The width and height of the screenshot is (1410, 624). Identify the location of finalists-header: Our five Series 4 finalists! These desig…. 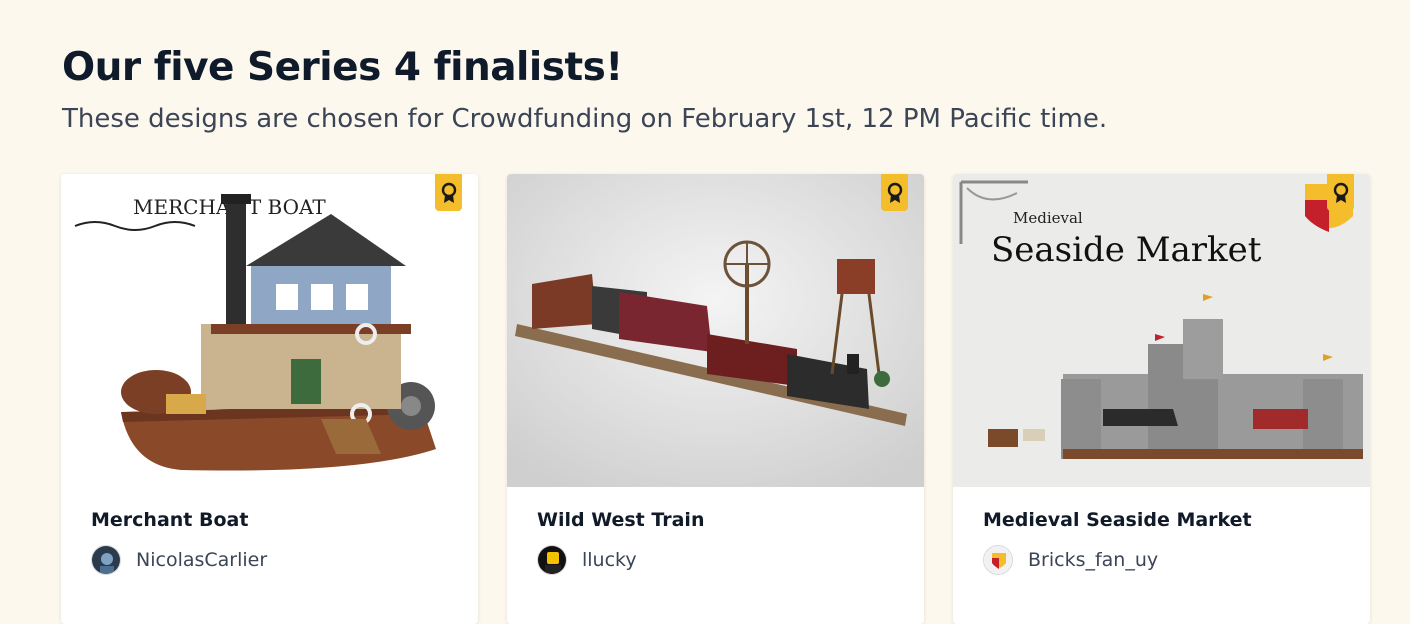
(717, 90).